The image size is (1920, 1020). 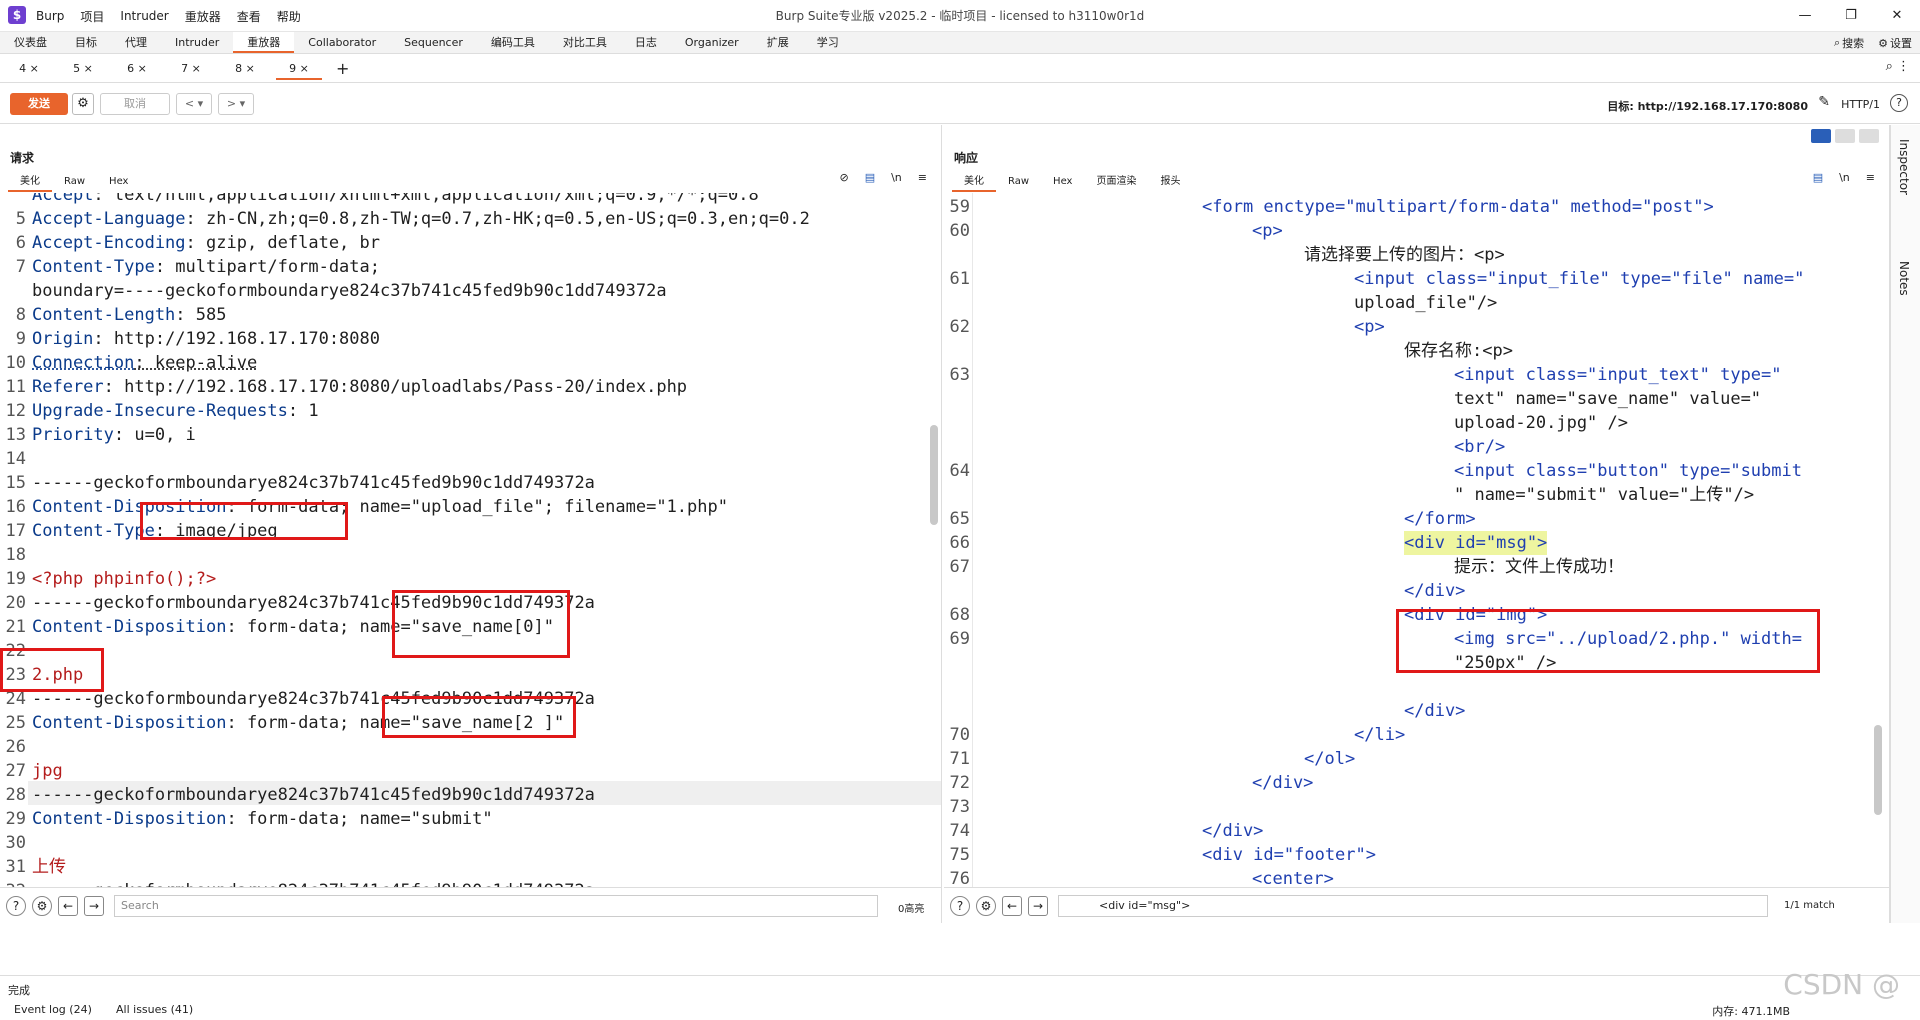 What do you see at coordinates (144, 16) in the screenshot?
I see `menu-intruder: Intruder` at bounding box center [144, 16].